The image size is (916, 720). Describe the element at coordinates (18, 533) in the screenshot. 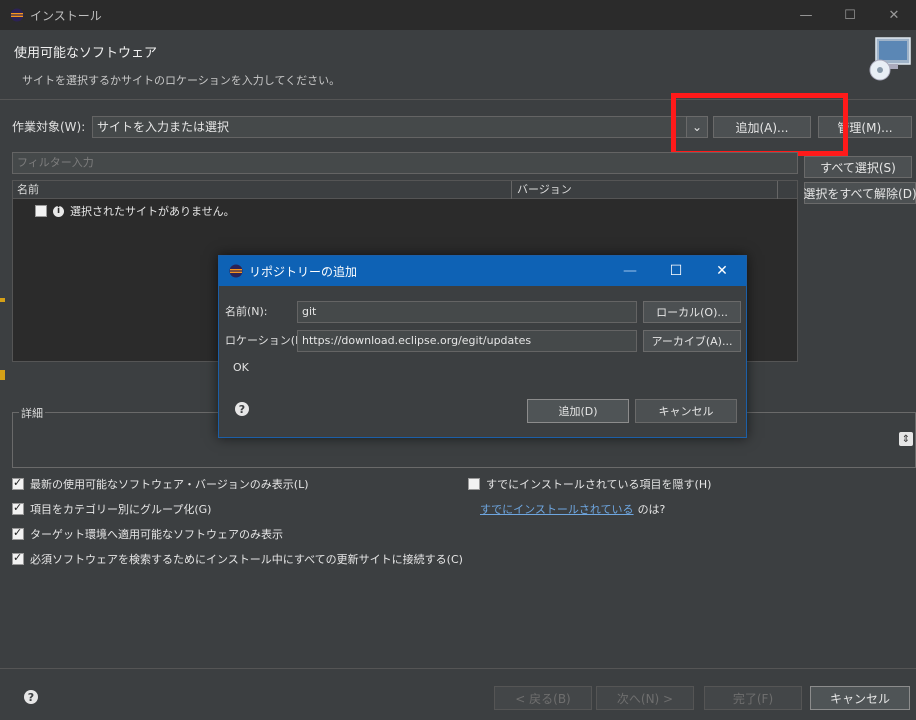

I see `target-env-only-checkbox` at that location.